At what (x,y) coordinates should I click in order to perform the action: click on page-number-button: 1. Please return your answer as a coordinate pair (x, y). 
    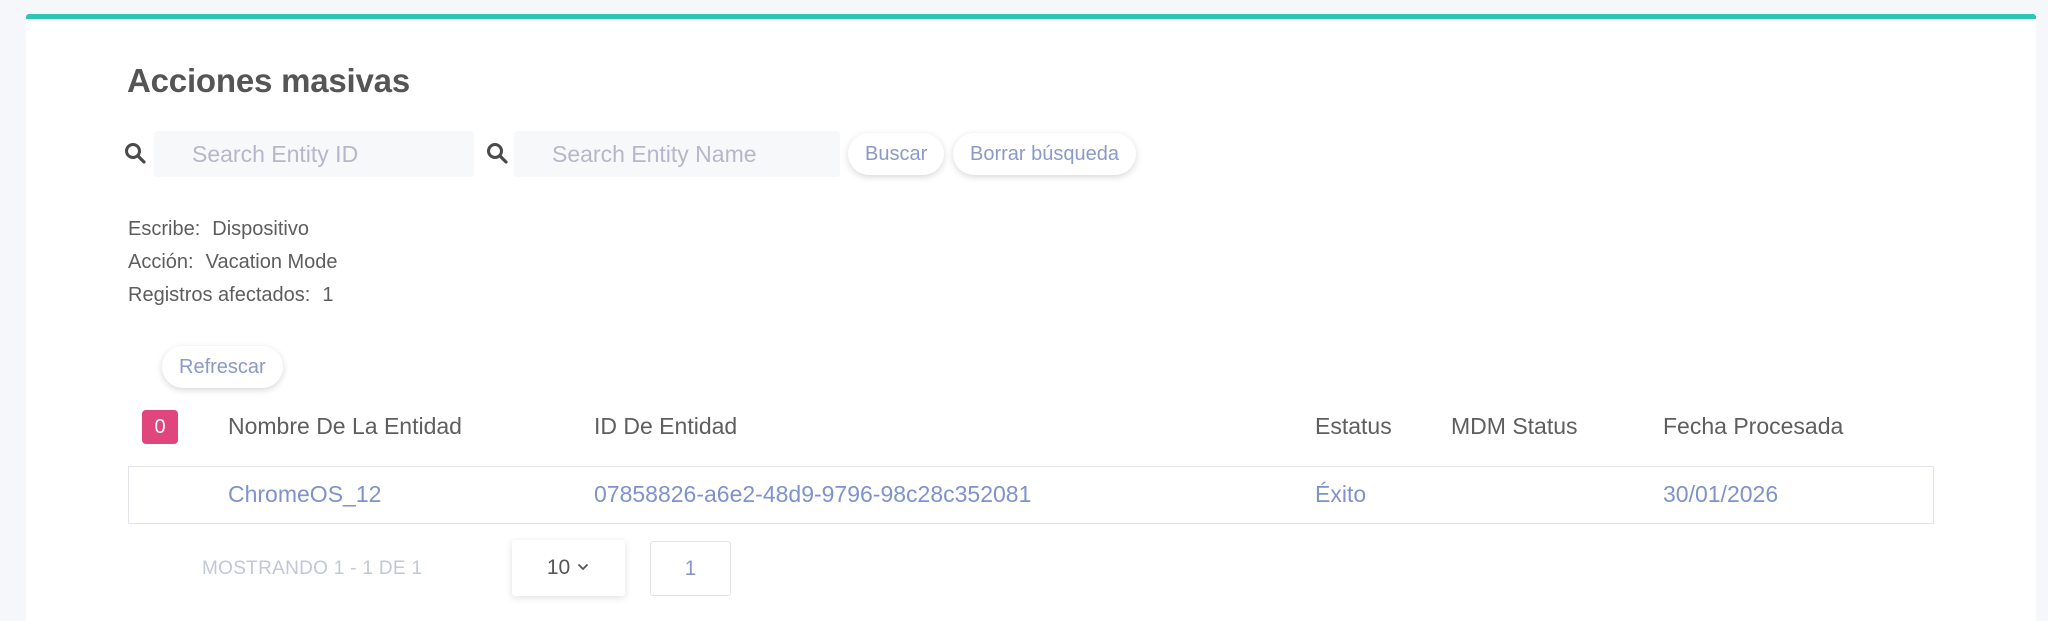
    Looking at the image, I should click on (690, 568).